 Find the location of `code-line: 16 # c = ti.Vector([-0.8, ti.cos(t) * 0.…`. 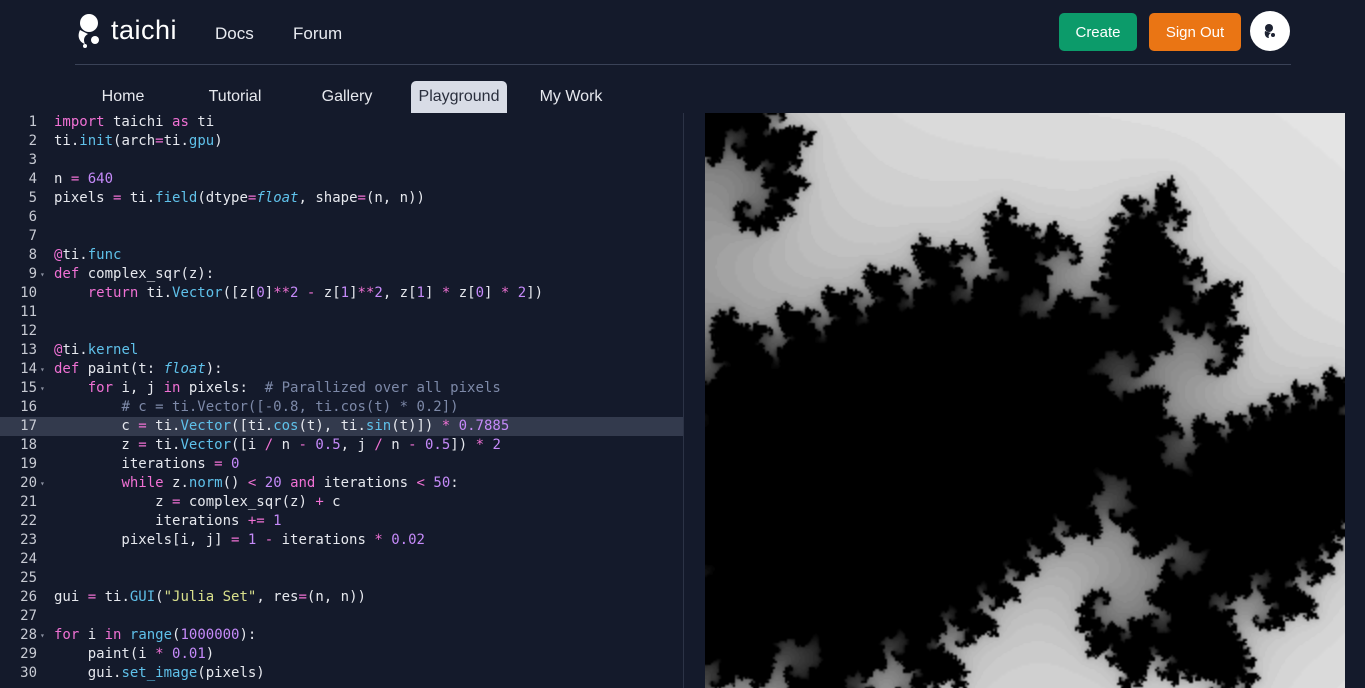

code-line: 16 # c = ti.Vector([-0.8, ti.cos(t) * 0.… is located at coordinates (341, 407).